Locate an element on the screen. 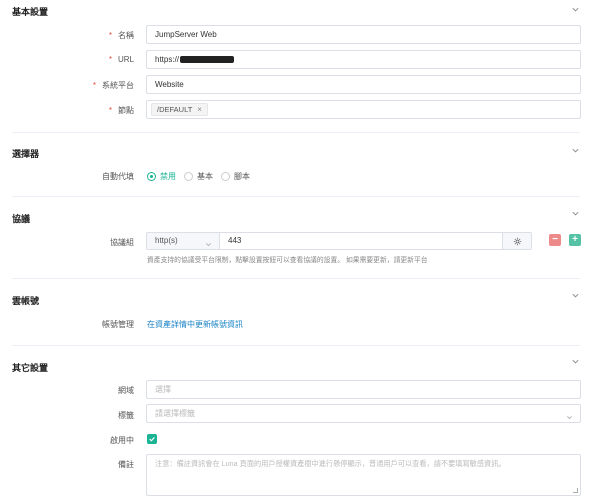  node-tag: /DEFAULT × is located at coordinates (179, 109).